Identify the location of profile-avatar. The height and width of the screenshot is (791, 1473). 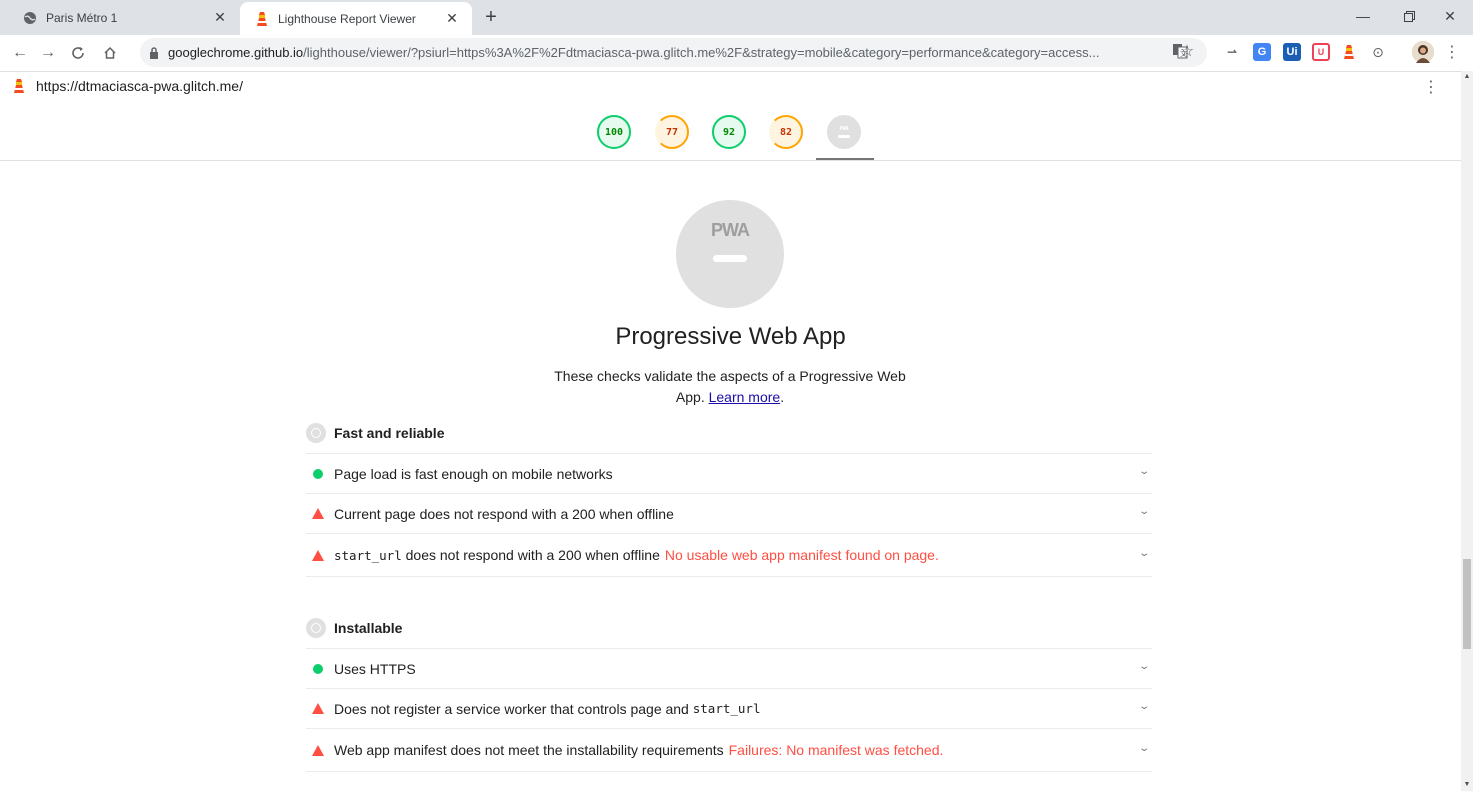
(1423, 52).